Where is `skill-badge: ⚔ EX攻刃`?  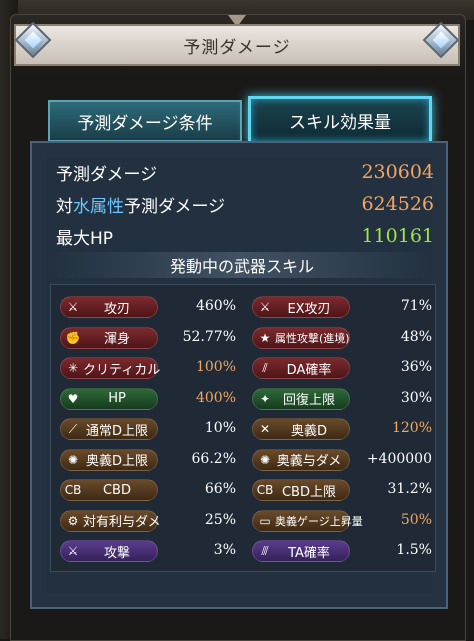 skill-badge: ⚔ EX攻刃 is located at coordinates (301, 307).